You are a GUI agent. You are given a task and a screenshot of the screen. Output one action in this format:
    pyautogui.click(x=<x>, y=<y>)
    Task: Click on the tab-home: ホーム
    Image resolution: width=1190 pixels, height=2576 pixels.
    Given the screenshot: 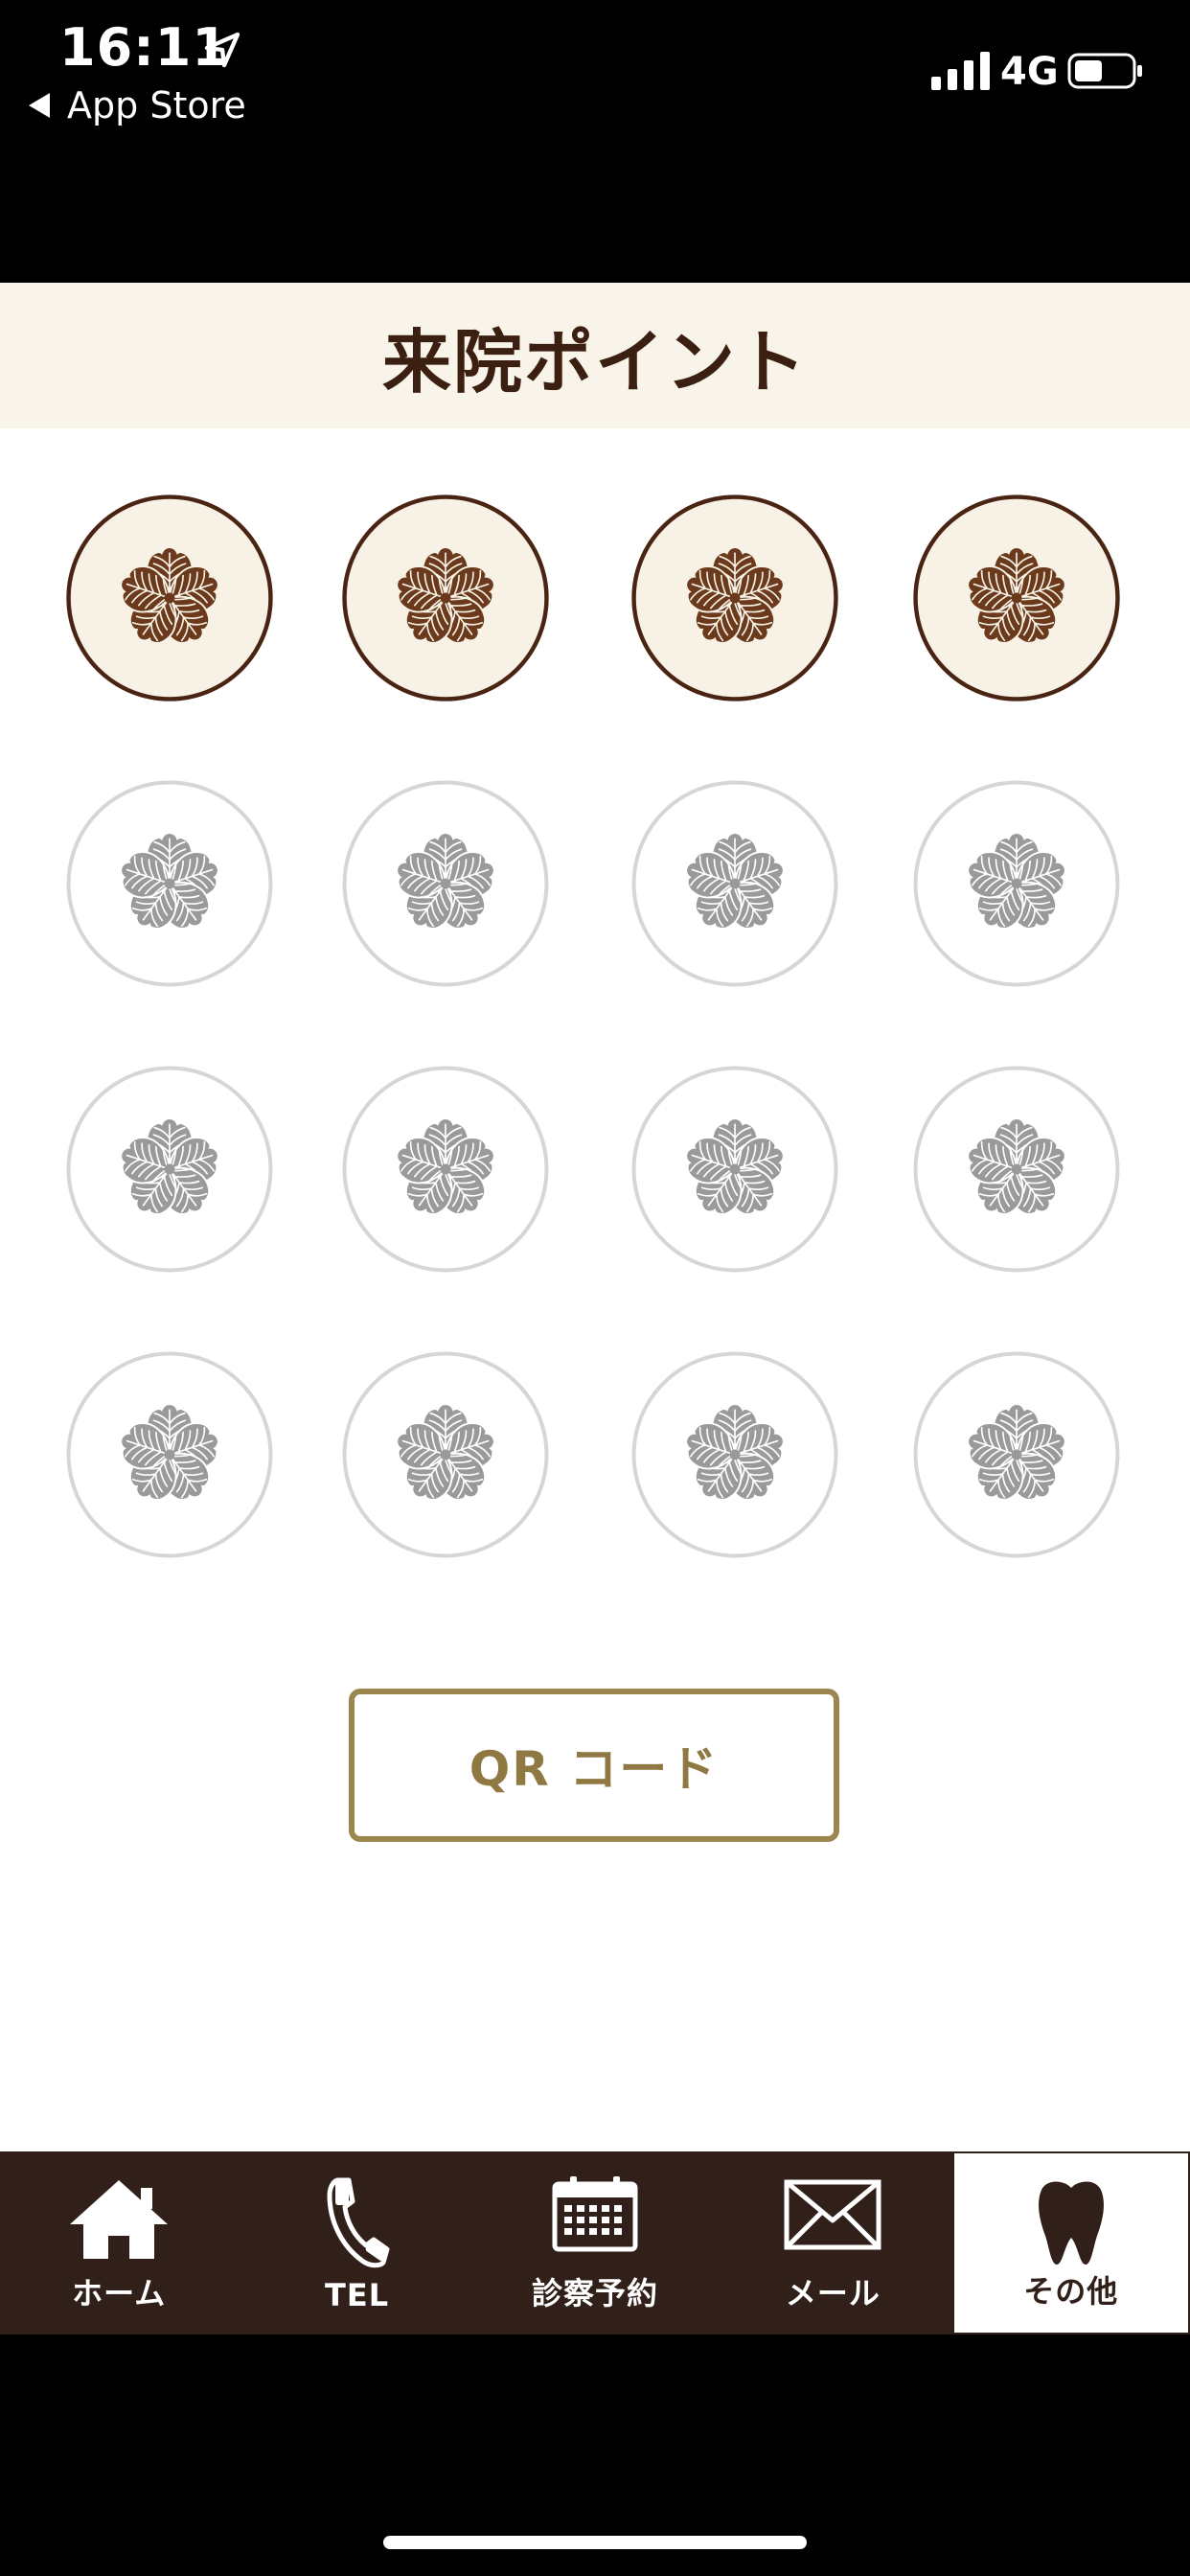 What is the action you would take?
    pyautogui.click(x=119, y=2242)
    